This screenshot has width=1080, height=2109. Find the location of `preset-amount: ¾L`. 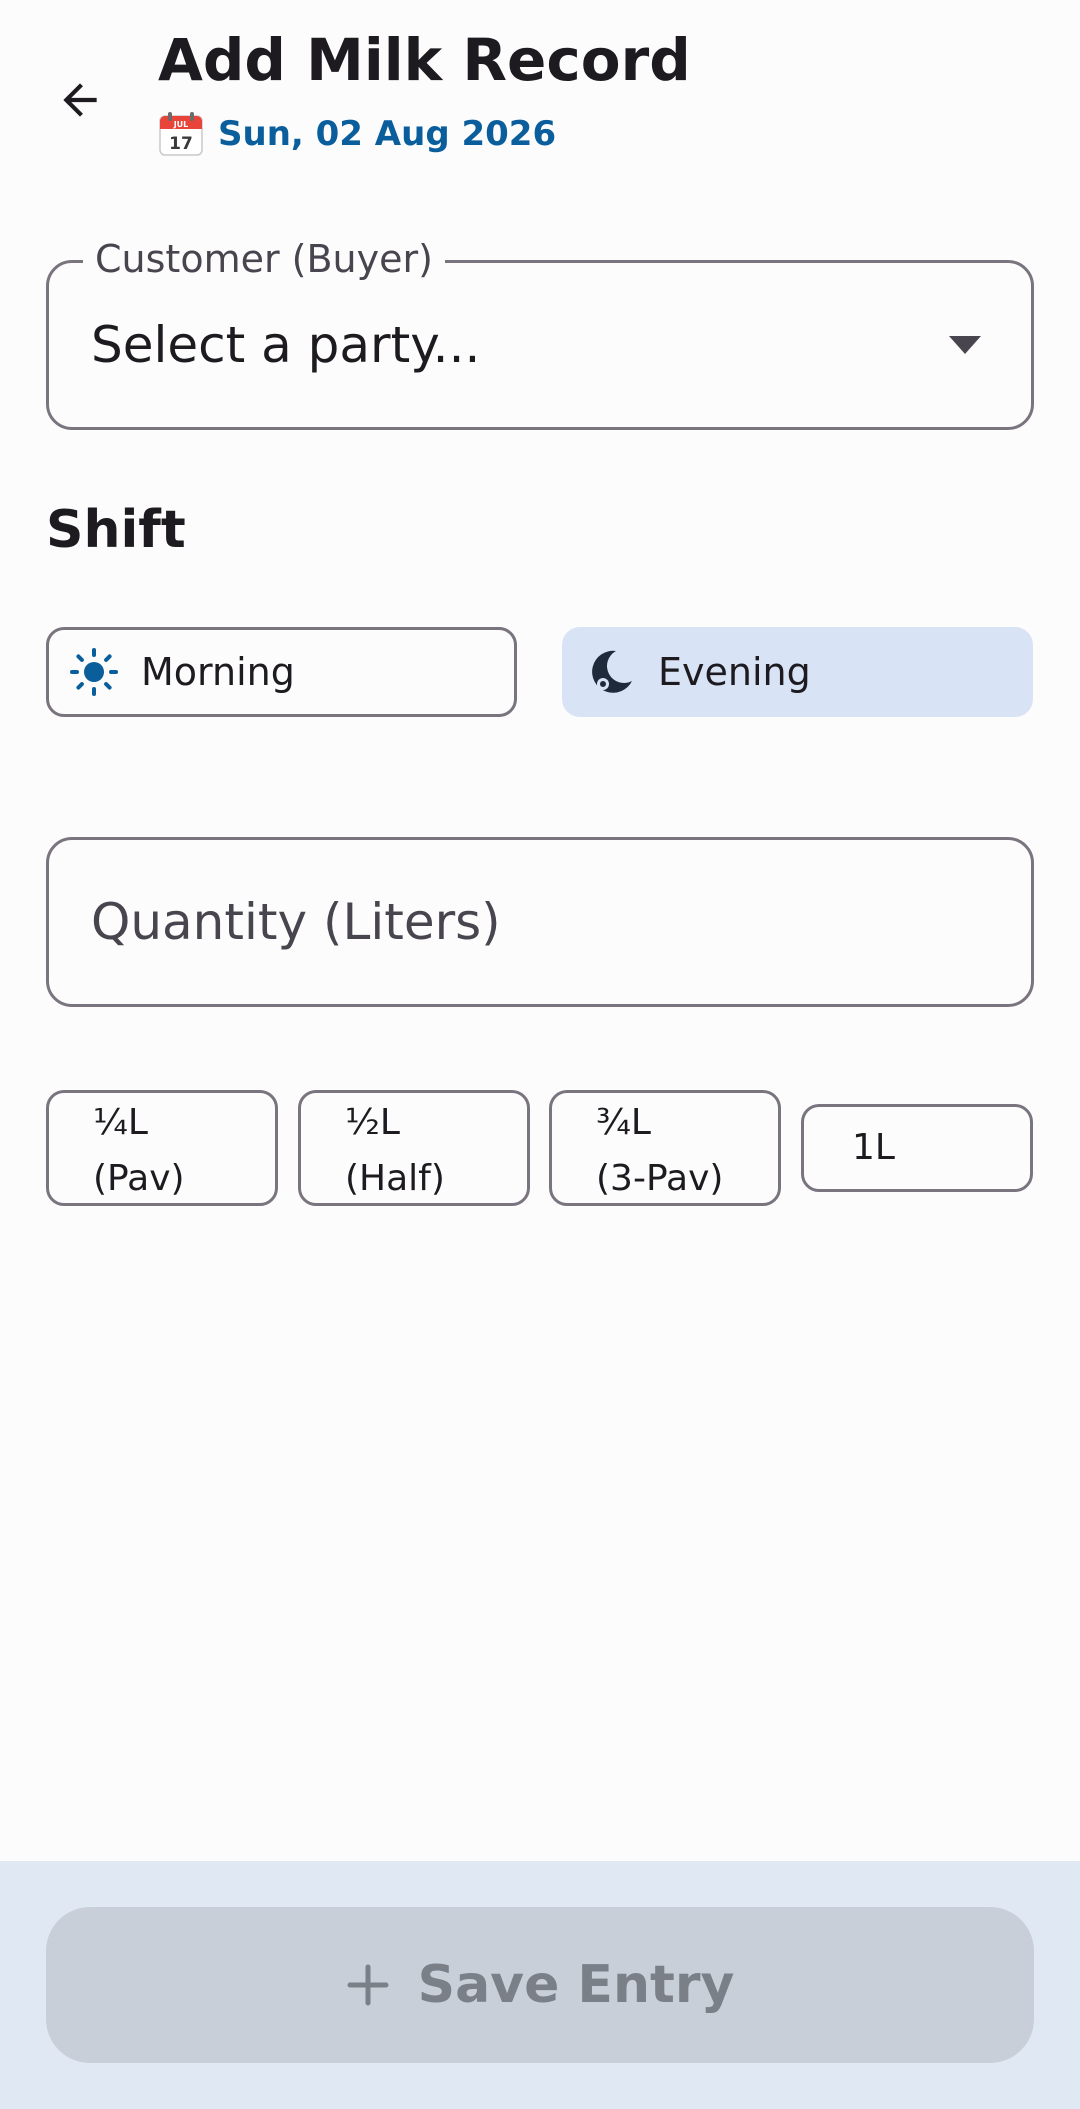

preset-amount: ¾L is located at coordinates (623, 1122).